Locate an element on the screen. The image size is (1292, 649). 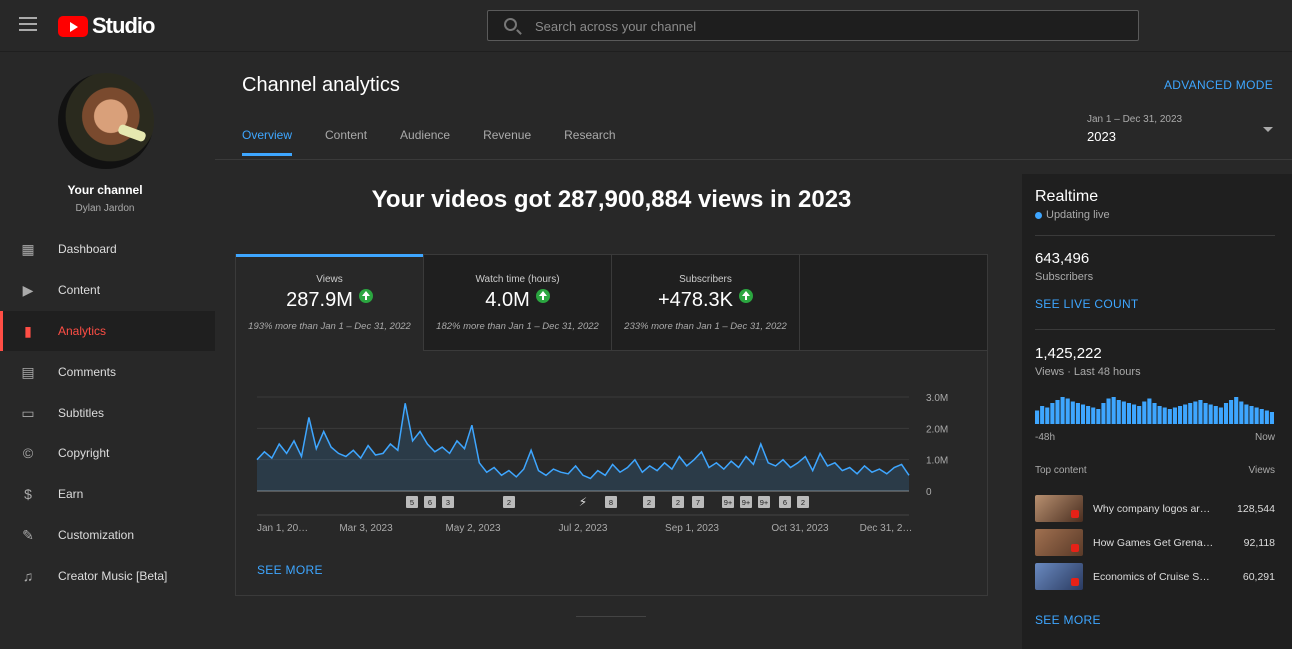
search-input is located at coordinates (825, 26).